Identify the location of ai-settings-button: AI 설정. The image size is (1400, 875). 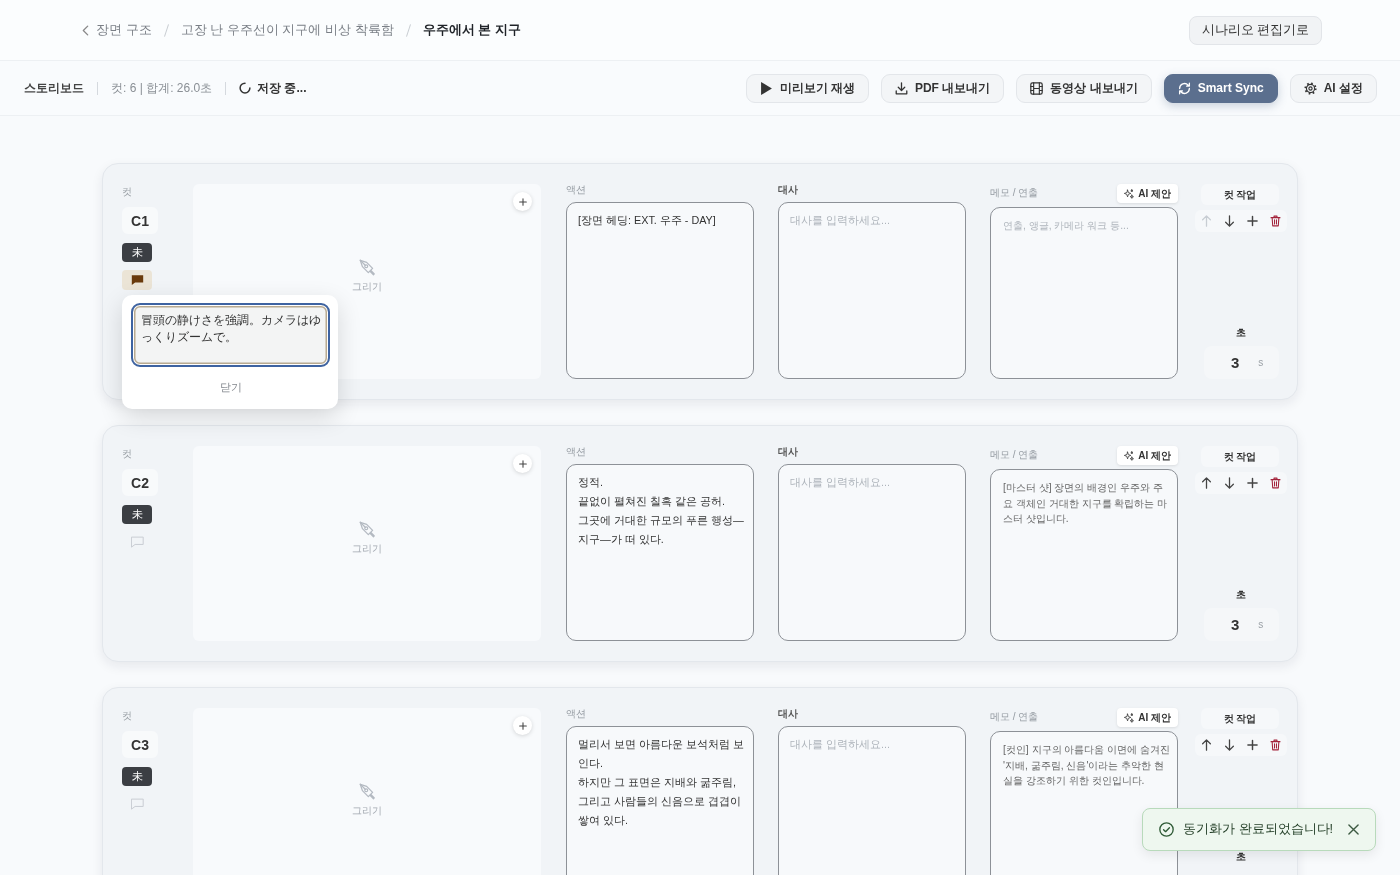
(1333, 88).